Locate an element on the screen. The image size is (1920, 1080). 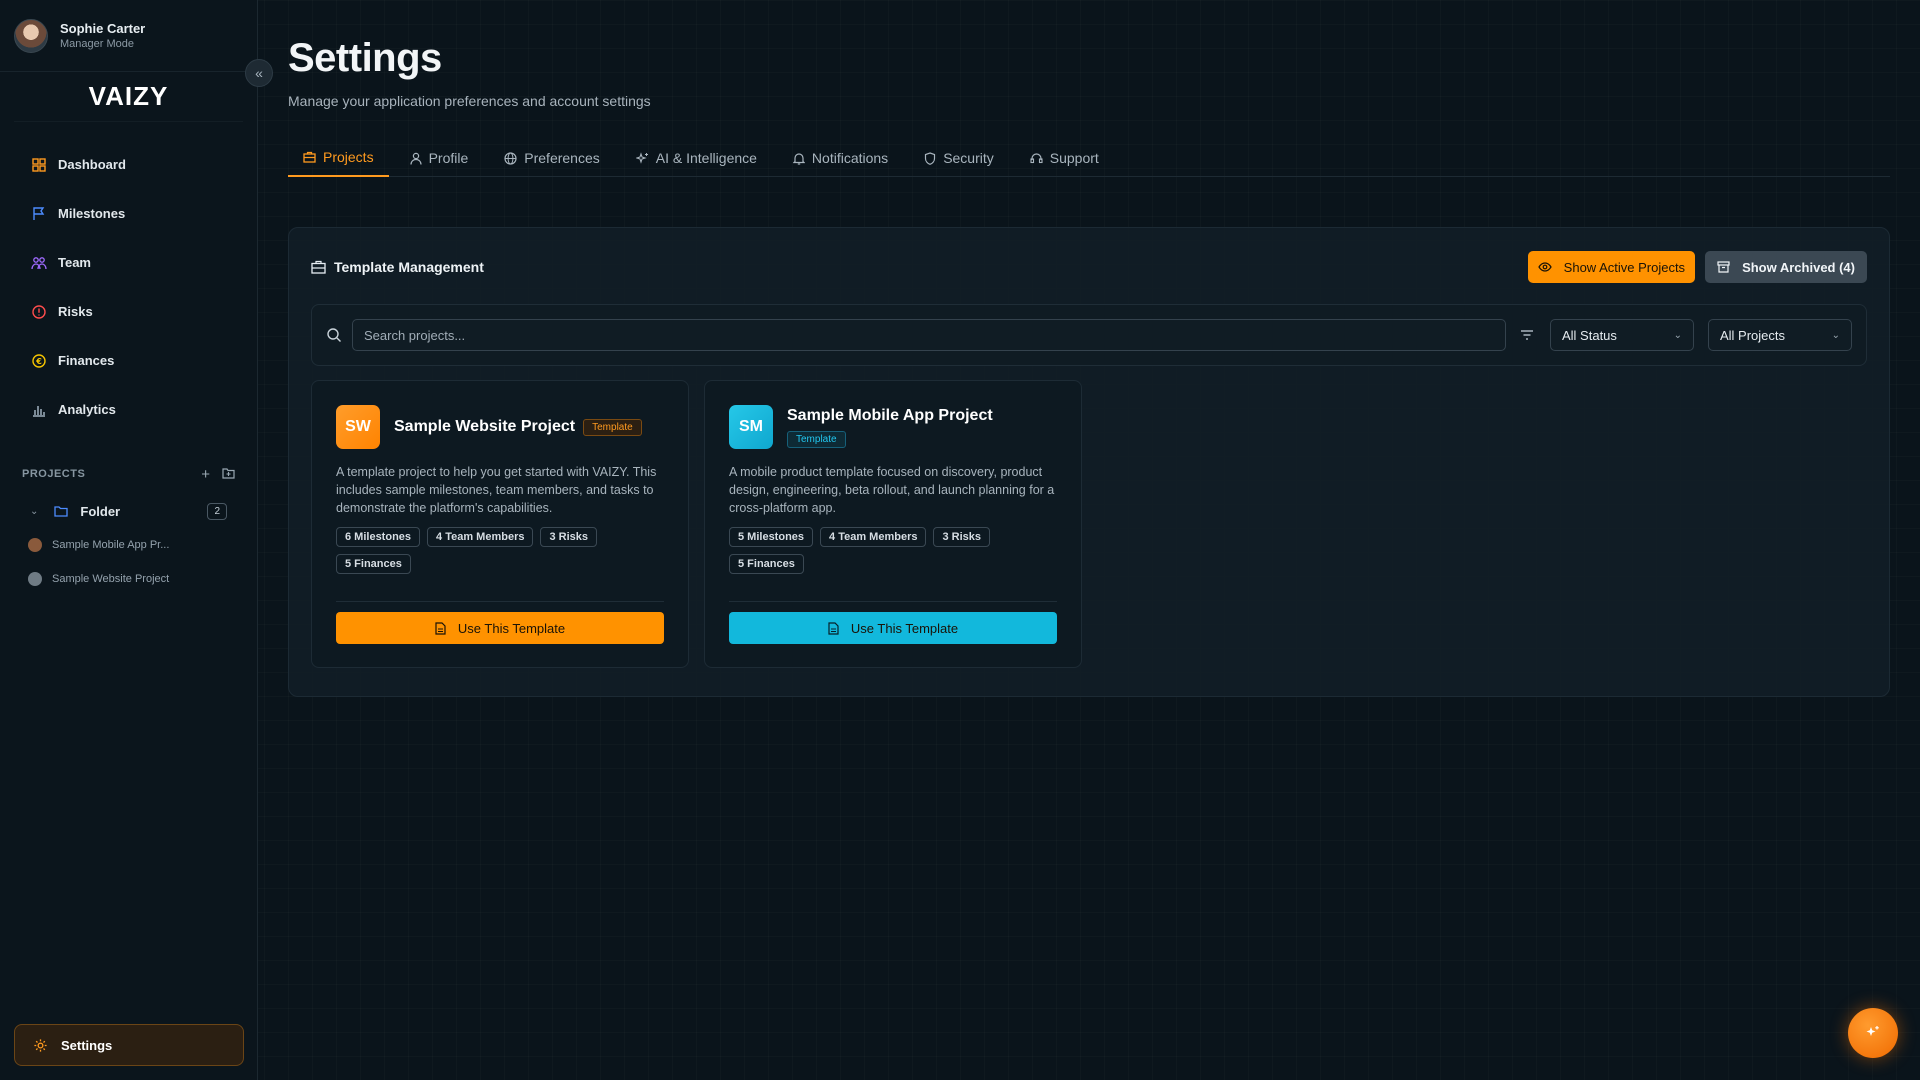
sidebar-item-label: Risks is located at coordinates (75, 311).